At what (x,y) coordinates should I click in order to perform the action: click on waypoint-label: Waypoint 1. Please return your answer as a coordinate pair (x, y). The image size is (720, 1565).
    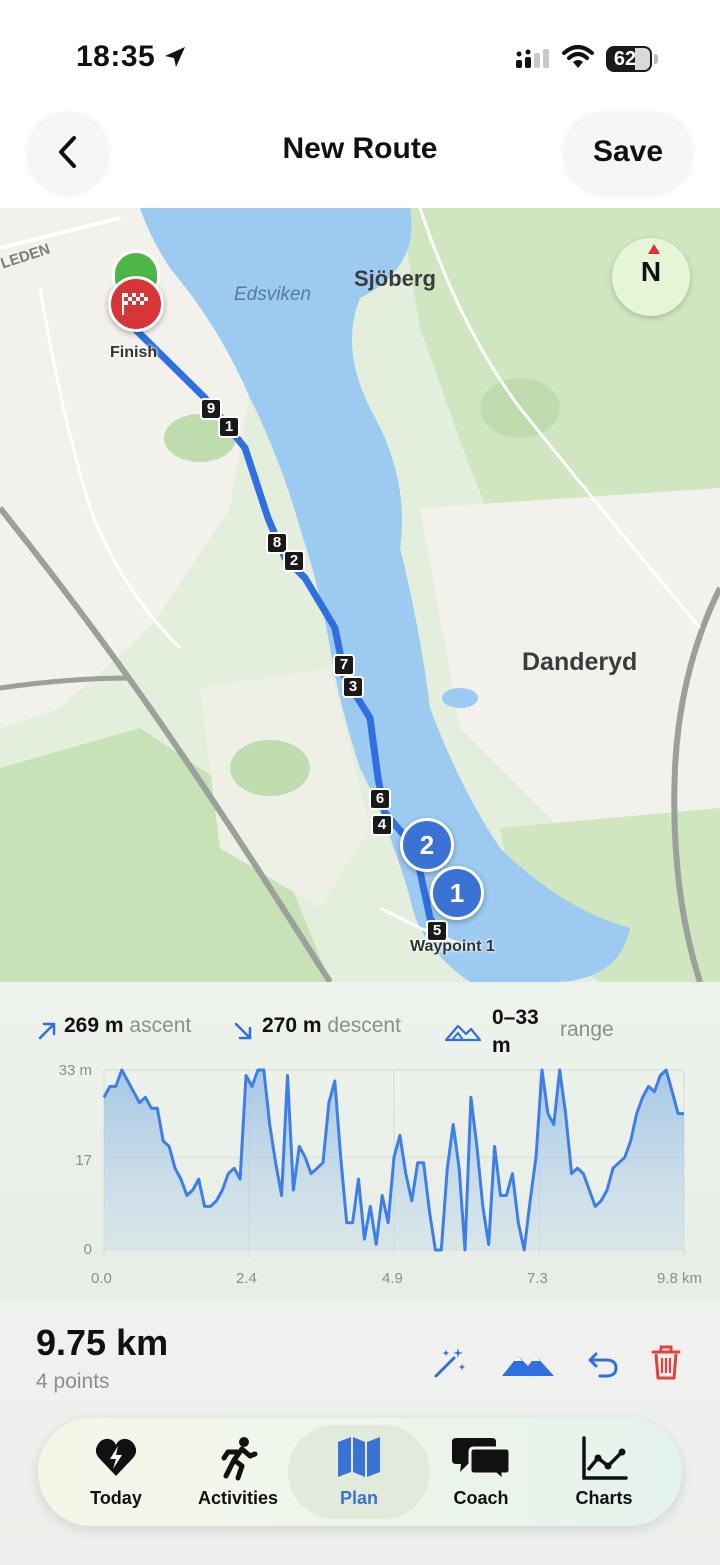
    Looking at the image, I should click on (452, 946).